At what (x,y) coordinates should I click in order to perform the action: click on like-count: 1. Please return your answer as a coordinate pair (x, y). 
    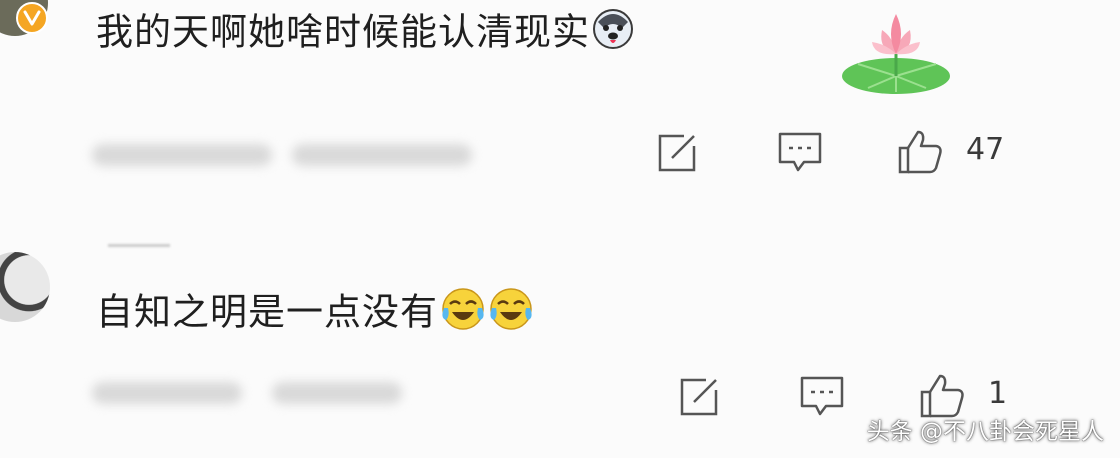
    Looking at the image, I should click on (998, 393).